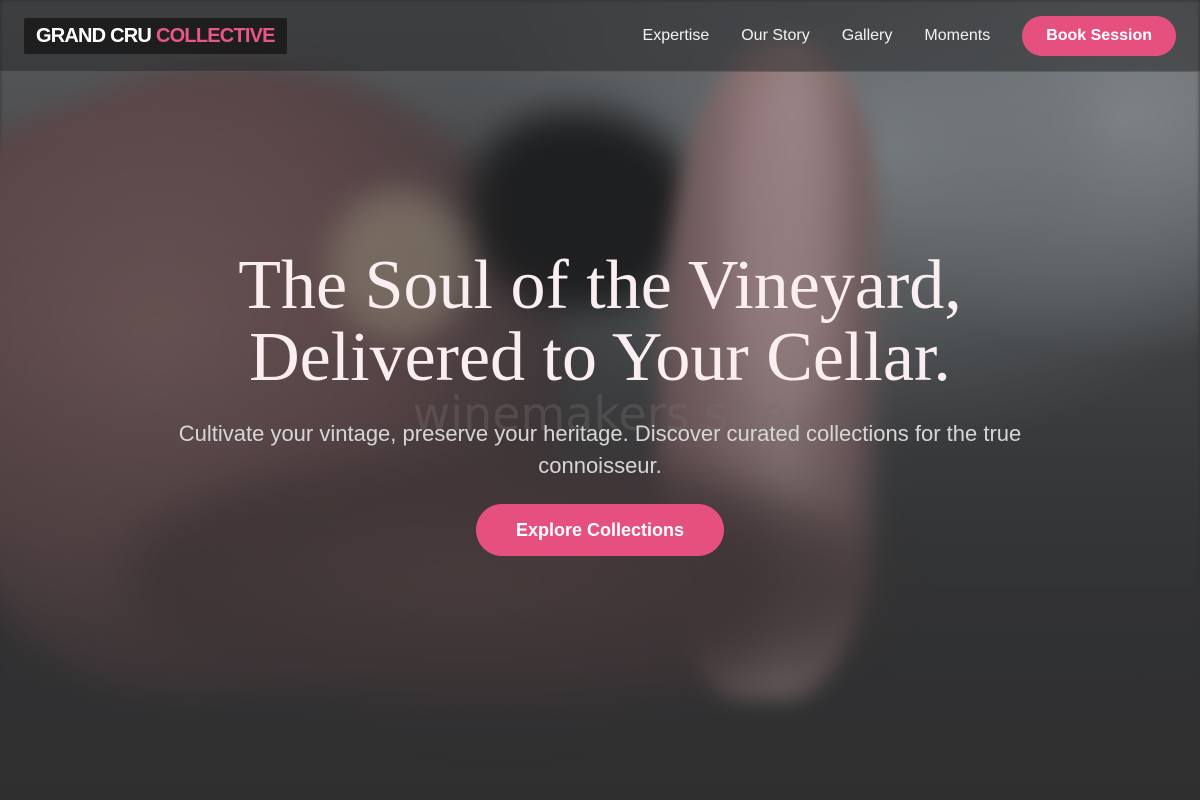 The image size is (1200, 800). What do you see at coordinates (957, 36) in the screenshot?
I see `nav-link-moments: Moments` at bounding box center [957, 36].